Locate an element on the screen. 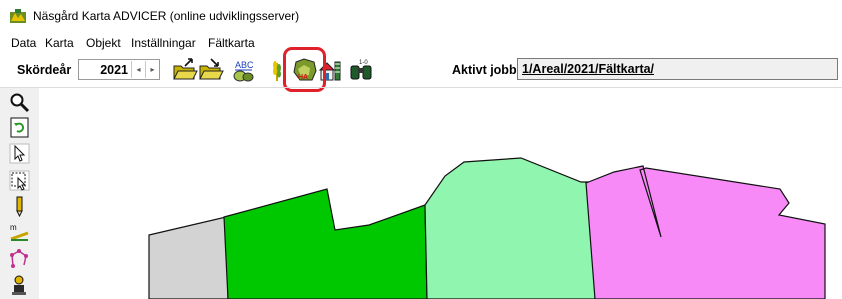 This screenshot has height=299, width=842. year-increment-icon: ▸ is located at coordinates (152, 69).